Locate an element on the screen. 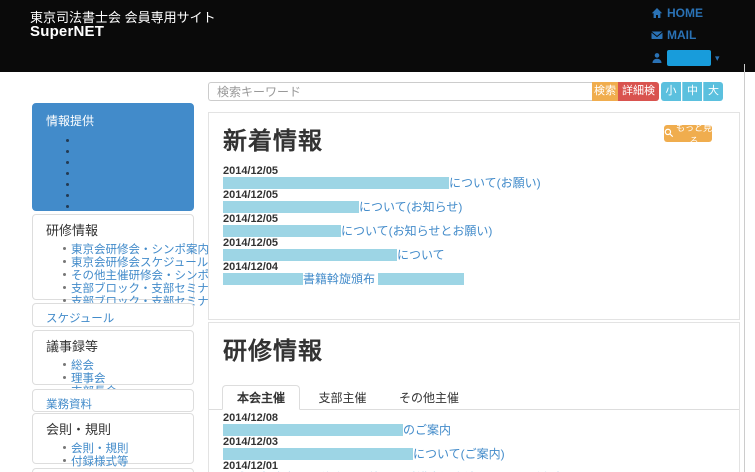  news-link: のご案内 is located at coordinates (337, 430).